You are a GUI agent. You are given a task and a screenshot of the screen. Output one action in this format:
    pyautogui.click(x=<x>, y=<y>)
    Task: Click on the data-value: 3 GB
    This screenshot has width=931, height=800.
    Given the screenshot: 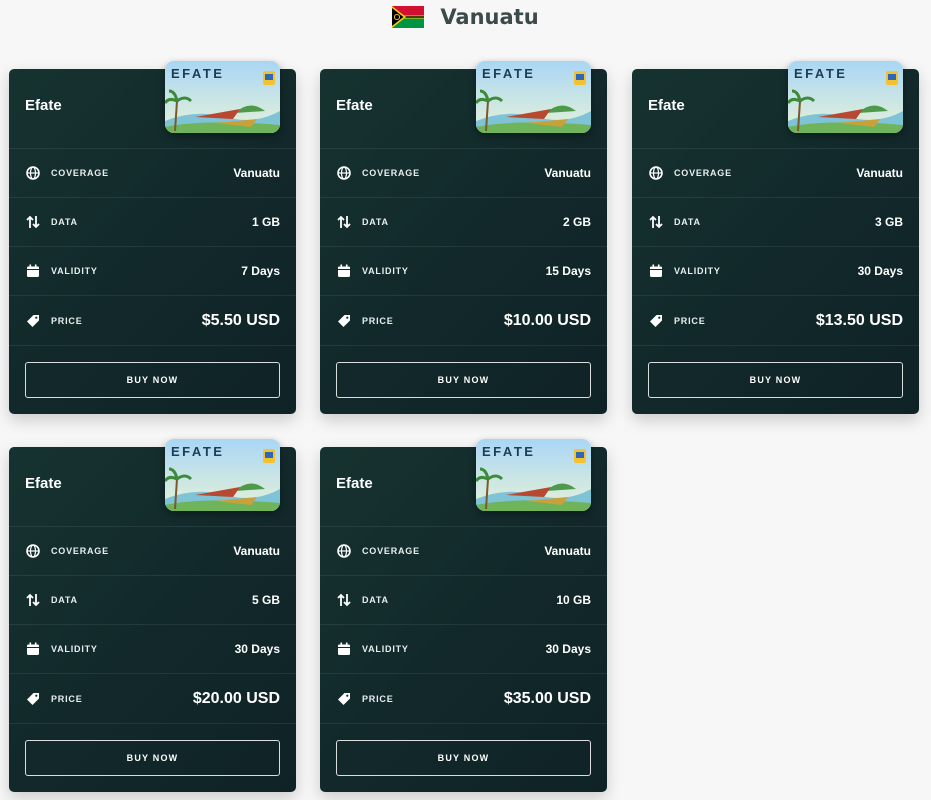 What is the action you would take?
    pyautogui.click(x=888, y=222)
    